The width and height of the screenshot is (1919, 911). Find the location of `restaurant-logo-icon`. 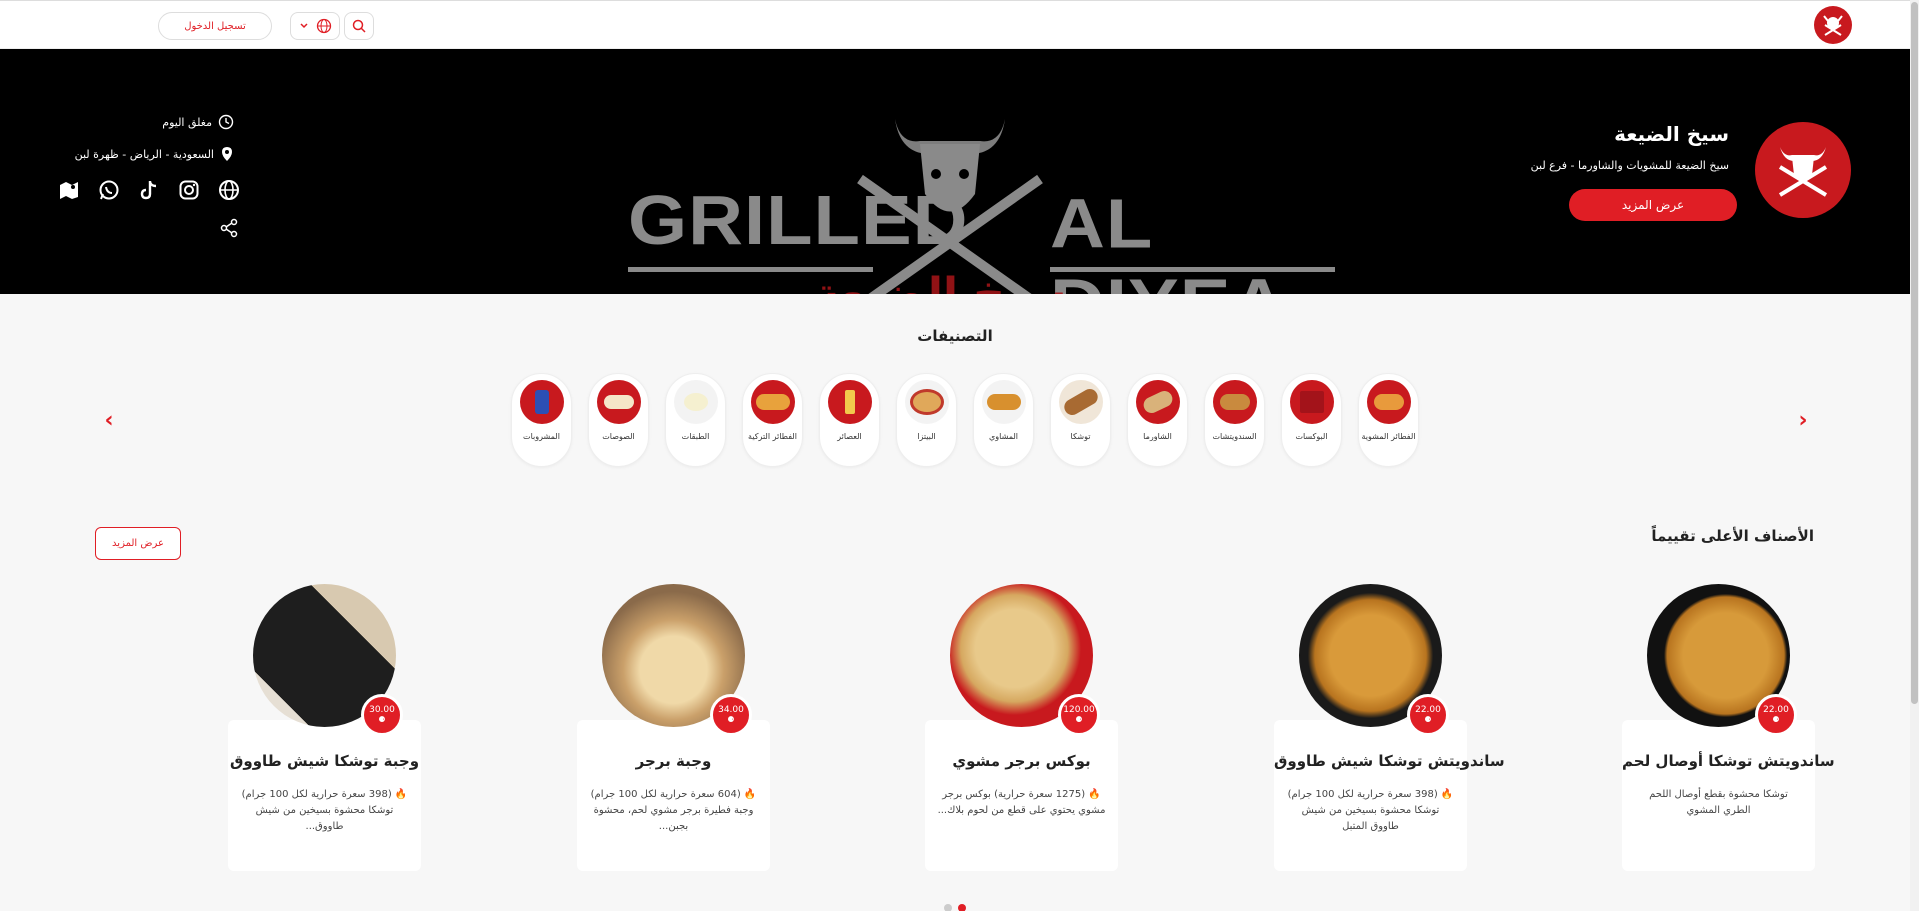

restaurant-logo-icon is located at coordinates (1803, 170).